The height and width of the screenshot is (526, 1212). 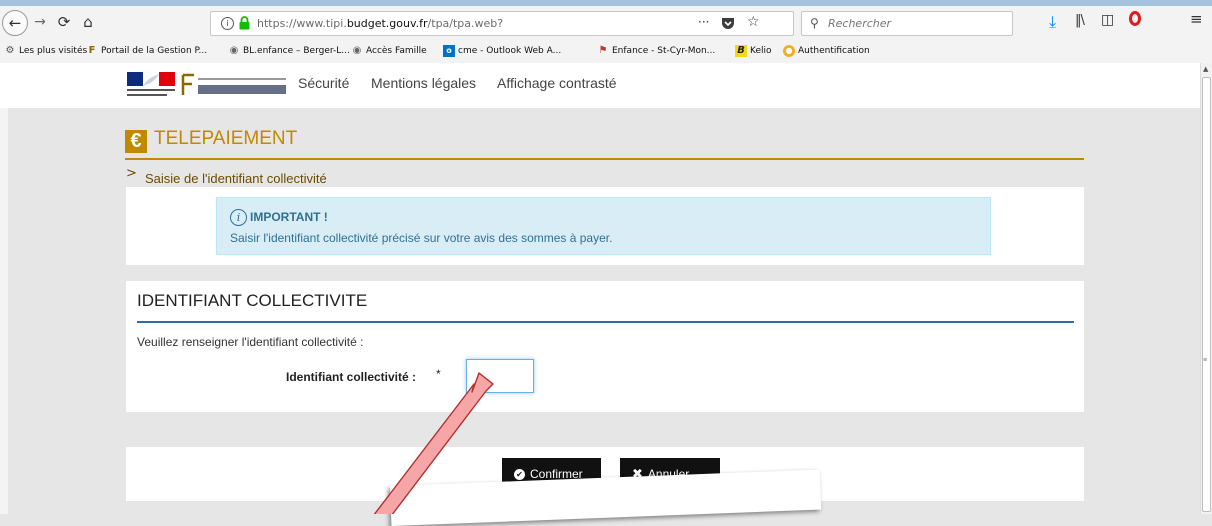 What do you see at coordinates (15, 23) in the screenshot?
I see `back-button: ←` at bounding box center [15, 23].